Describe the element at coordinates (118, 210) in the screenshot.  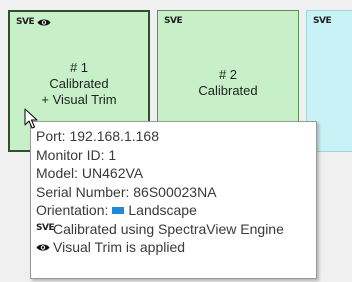
I see `landscape-orientation-icon` at that location.